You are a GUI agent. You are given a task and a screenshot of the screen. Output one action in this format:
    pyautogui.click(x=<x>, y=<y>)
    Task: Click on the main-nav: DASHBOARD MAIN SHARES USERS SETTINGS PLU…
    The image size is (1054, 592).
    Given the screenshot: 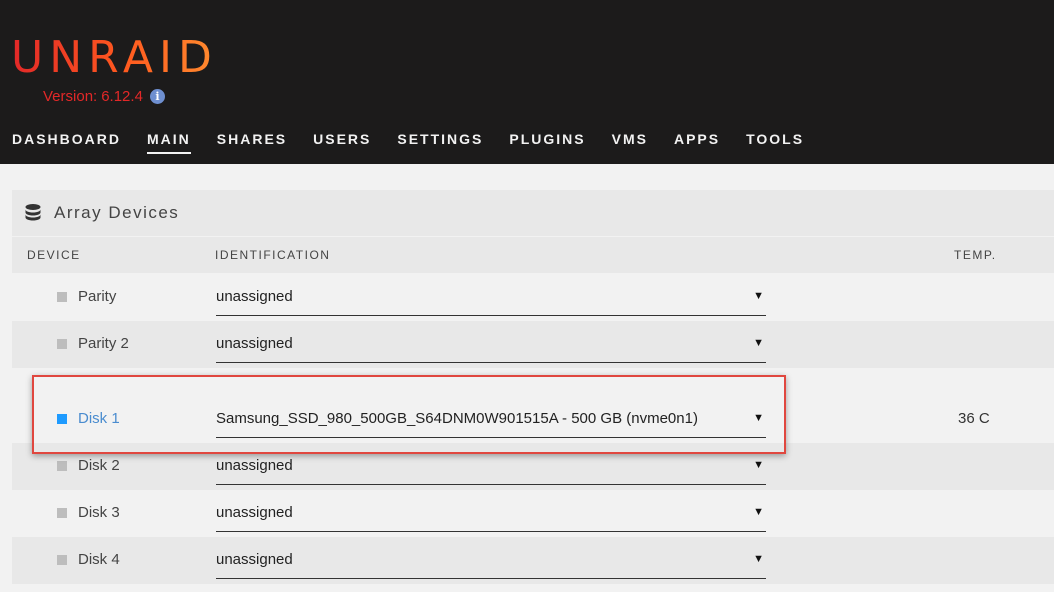 What is the action you would take?
    pyautogui.click(x=421, y=142)
    